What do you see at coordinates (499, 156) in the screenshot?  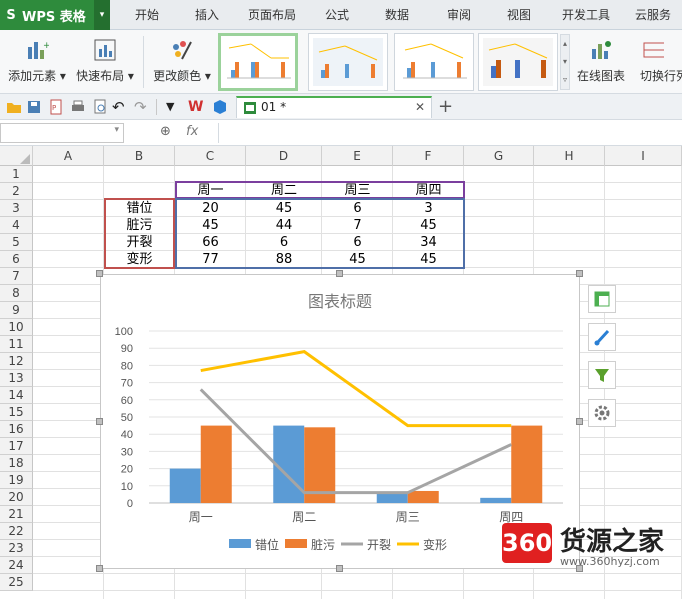 I see `column-header: G` at bounding box center [499, 156].